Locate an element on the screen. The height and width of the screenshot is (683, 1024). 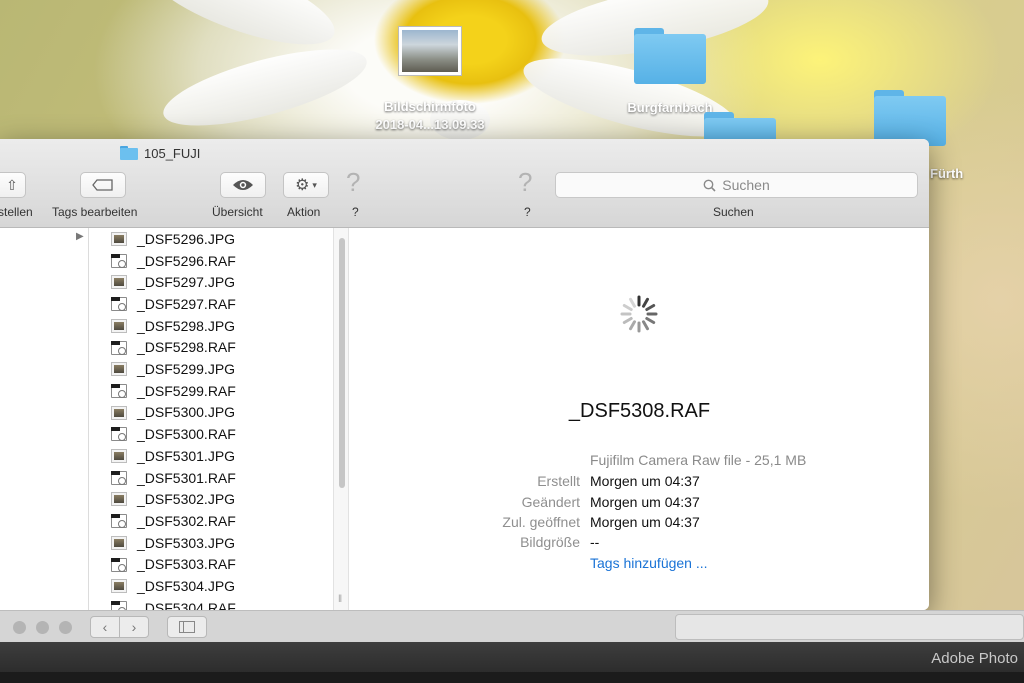
meta-row-modified: Geändert Morgen um 04:37 is located at coordinates (639, 504).